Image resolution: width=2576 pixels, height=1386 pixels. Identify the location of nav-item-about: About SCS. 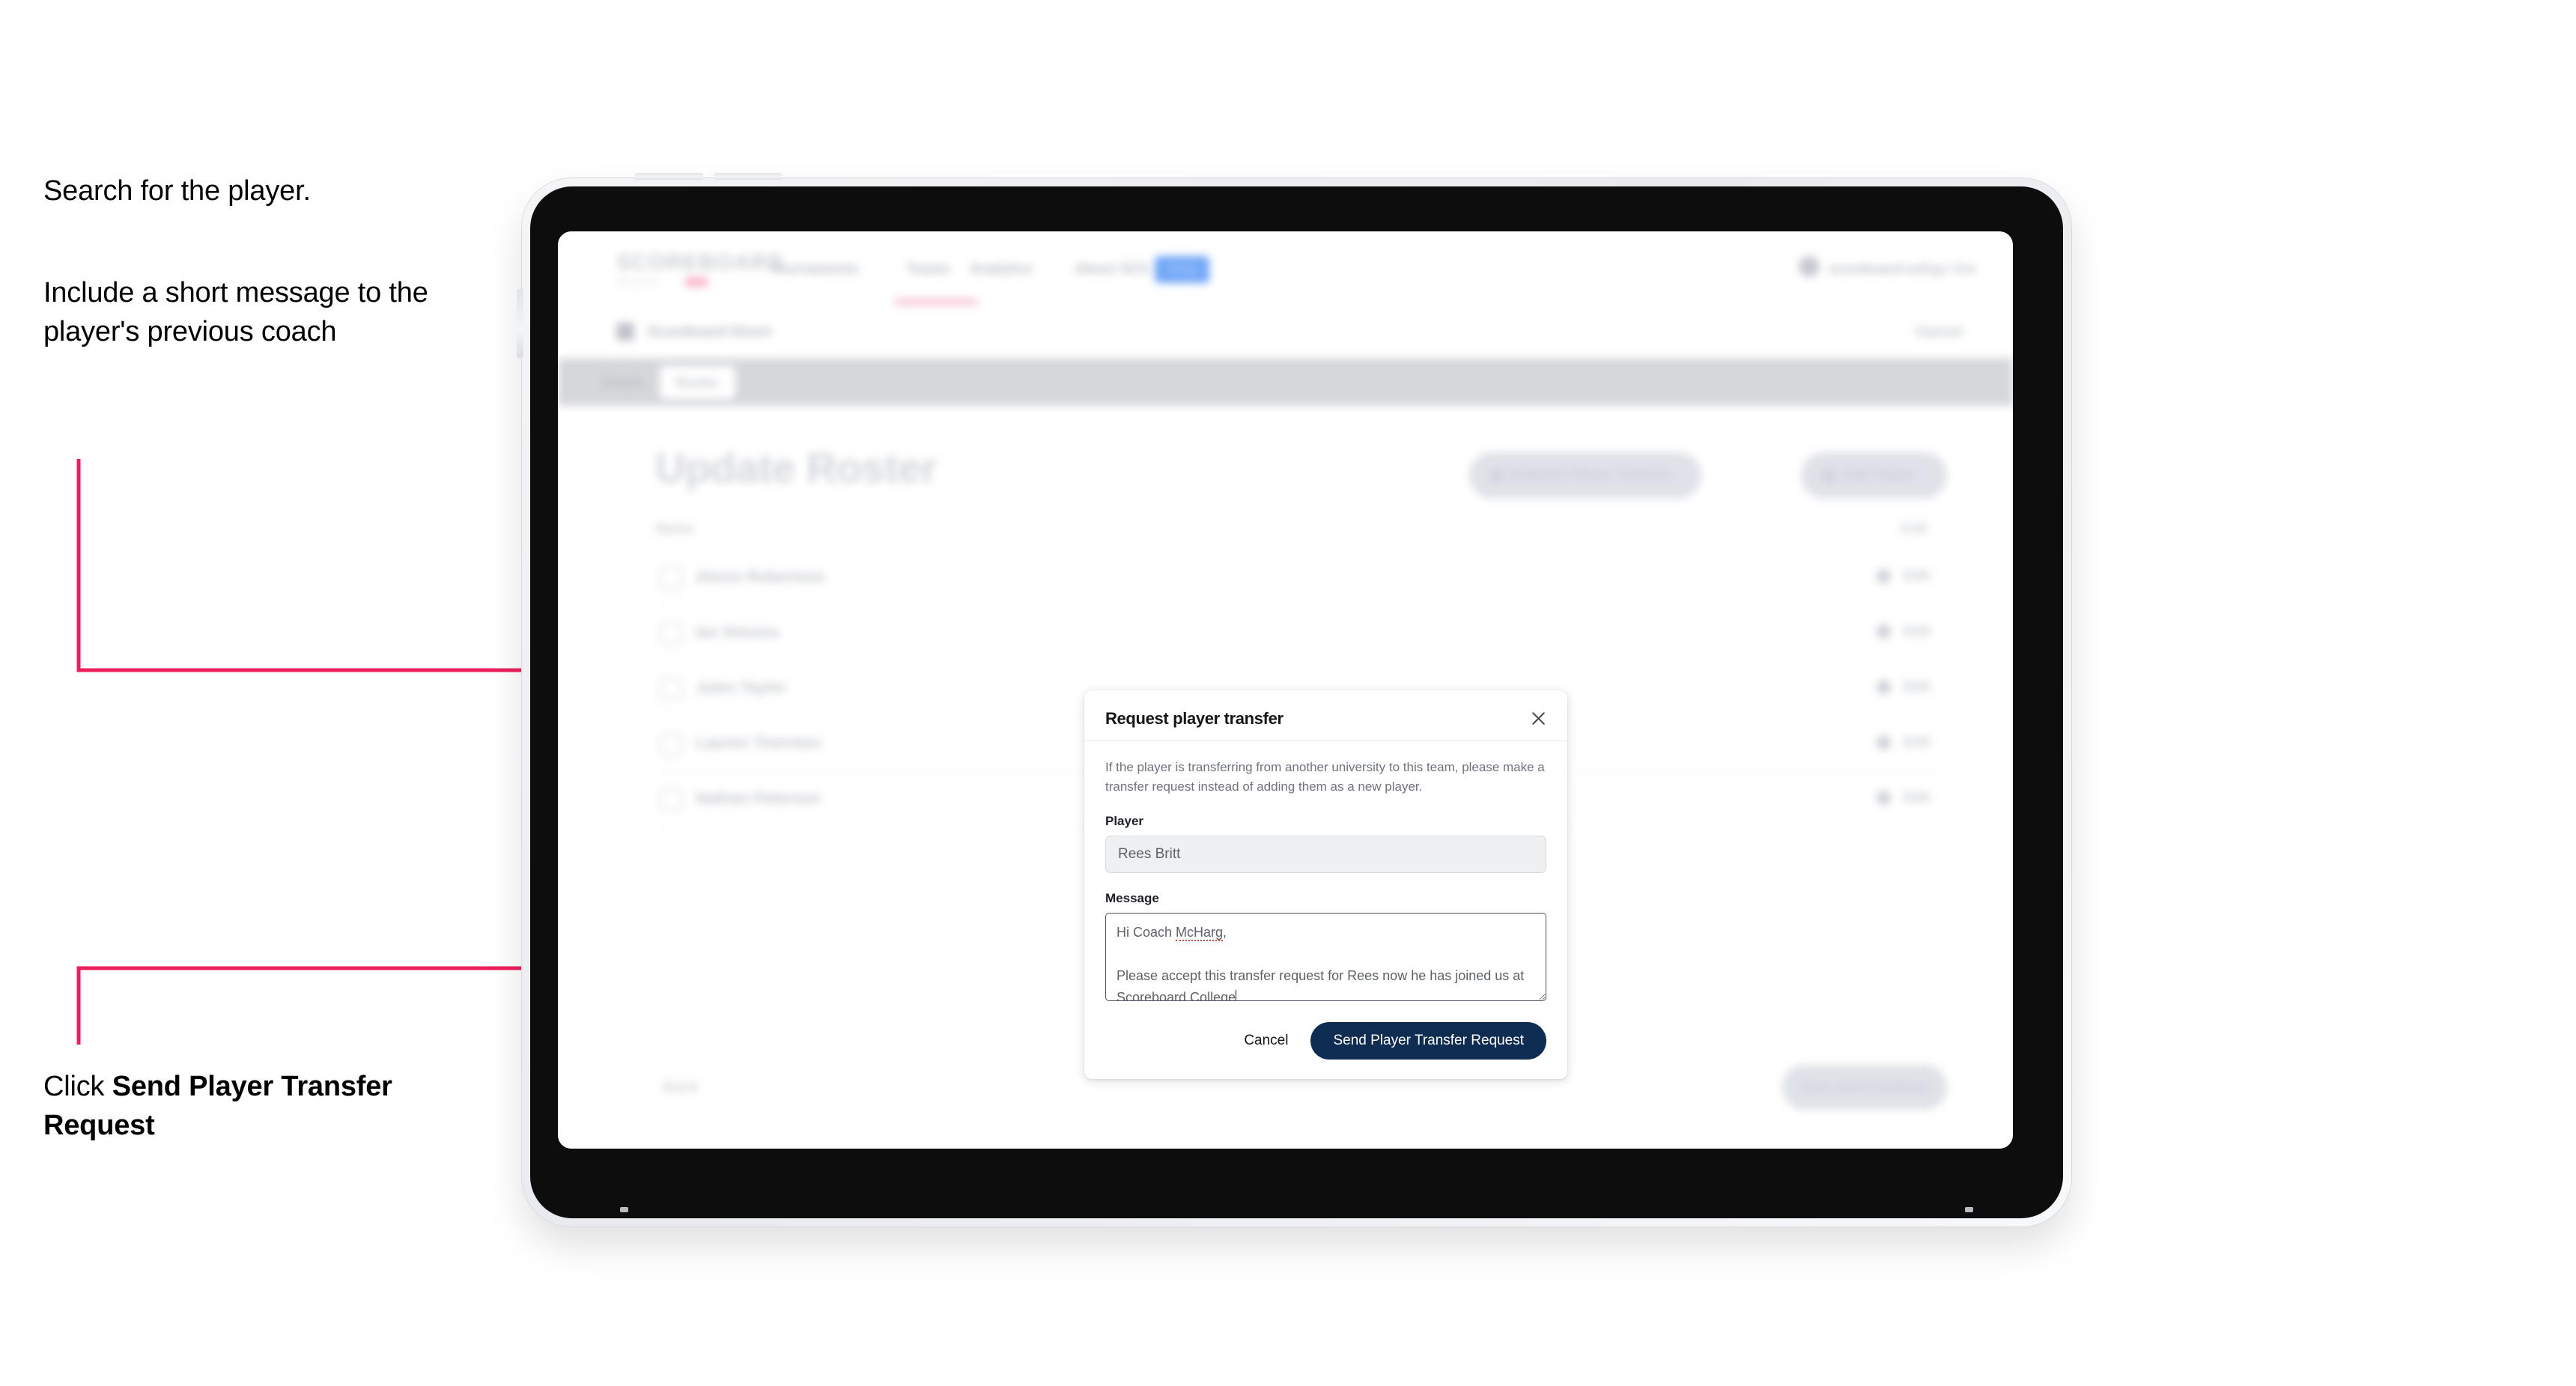
(1112, 270).